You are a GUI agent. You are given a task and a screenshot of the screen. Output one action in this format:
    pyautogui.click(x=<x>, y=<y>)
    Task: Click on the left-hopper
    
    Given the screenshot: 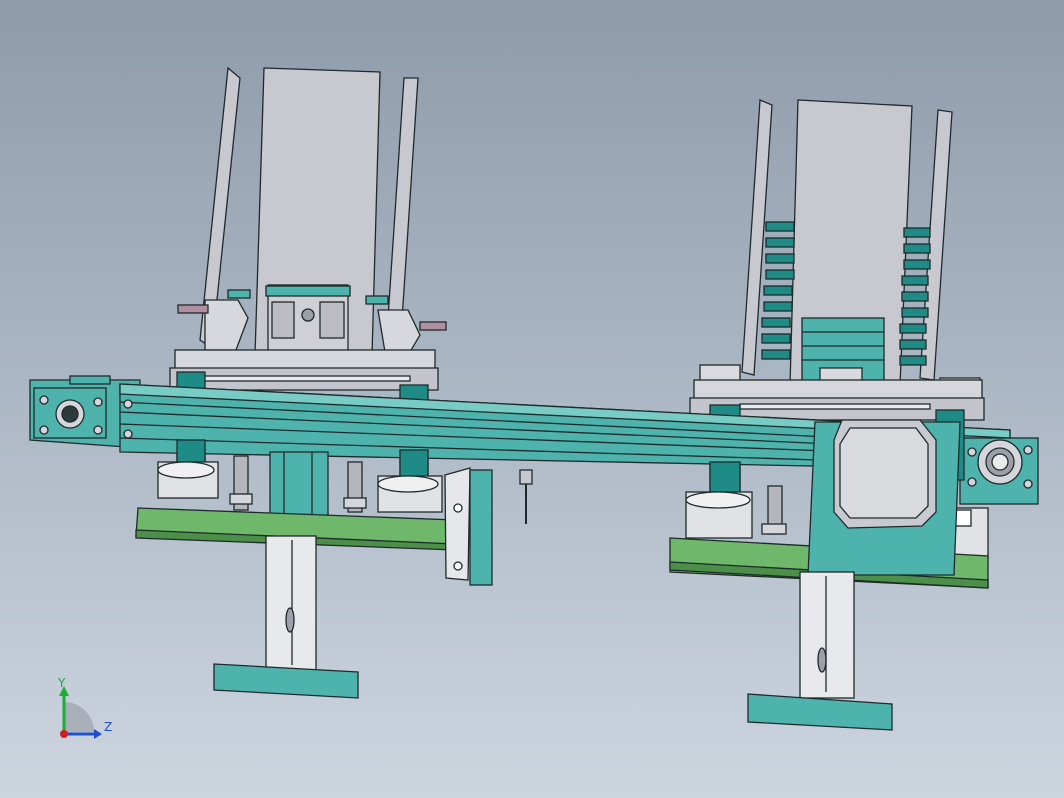 What is the action you would take?
    pyautogui.click(x=308, y=228)
    